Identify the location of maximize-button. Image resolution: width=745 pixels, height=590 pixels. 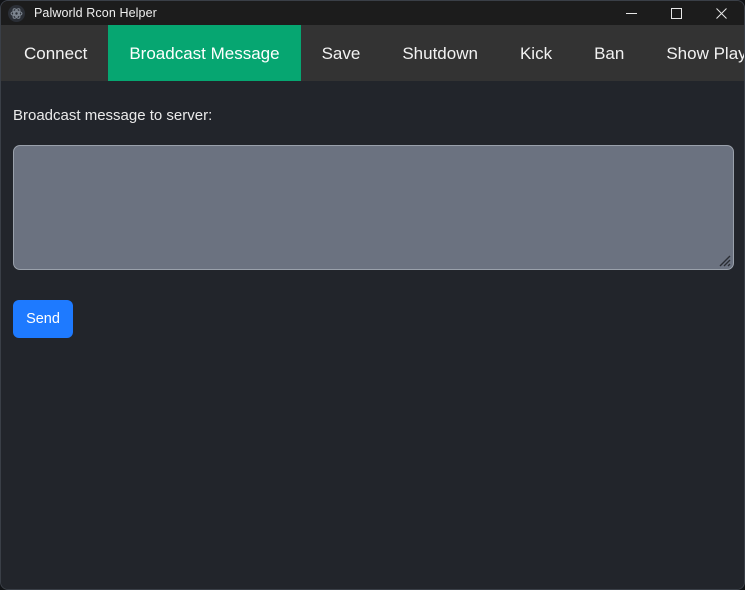
(676, 13).